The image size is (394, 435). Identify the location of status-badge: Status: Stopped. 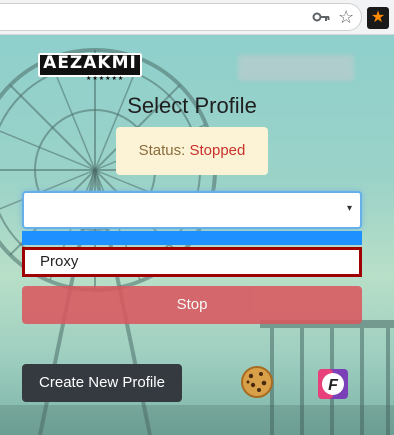
(192, 151).